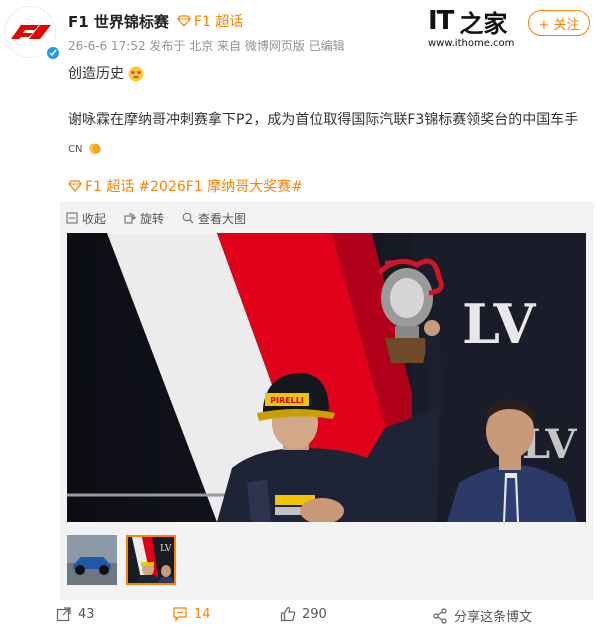  What do you see at coordinates (166, 549) in the screenshot?
I see `svg-text: LV` at bounding box center [166, 549].